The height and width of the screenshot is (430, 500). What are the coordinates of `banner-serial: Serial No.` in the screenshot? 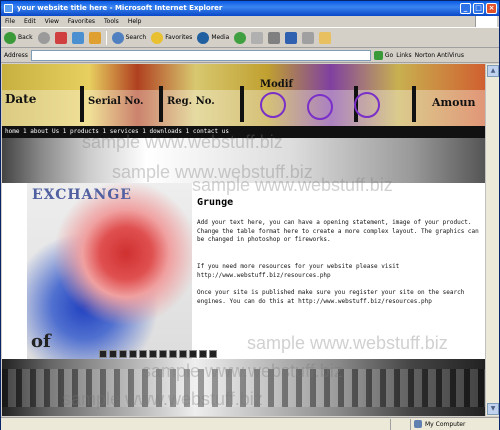 It's located at (116, 101).